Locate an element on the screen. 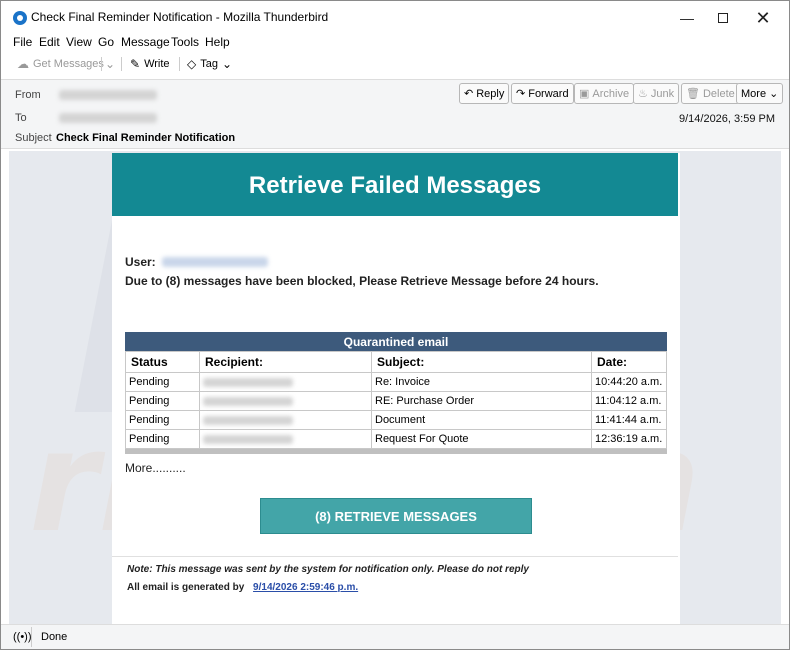  note-divider is located at coordinates (395, 556).